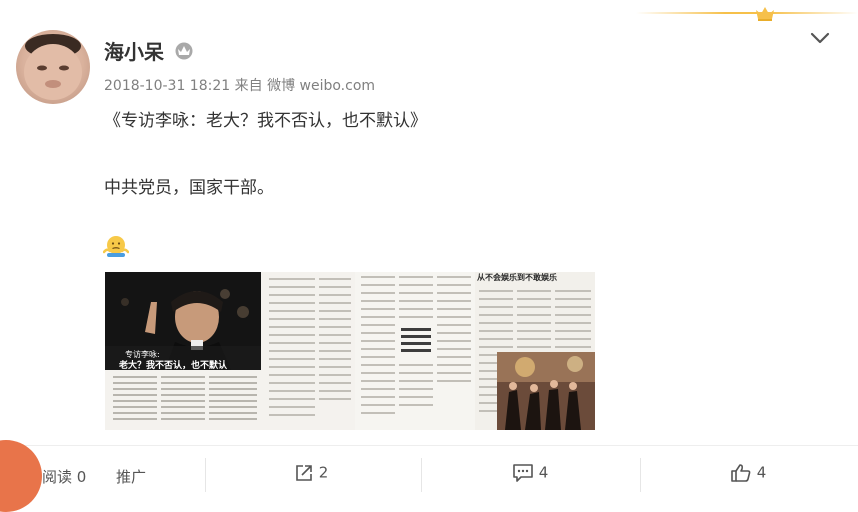 This screenshot has height=512, width=858. I want to click on comment-count: 4, so click(543, 472).